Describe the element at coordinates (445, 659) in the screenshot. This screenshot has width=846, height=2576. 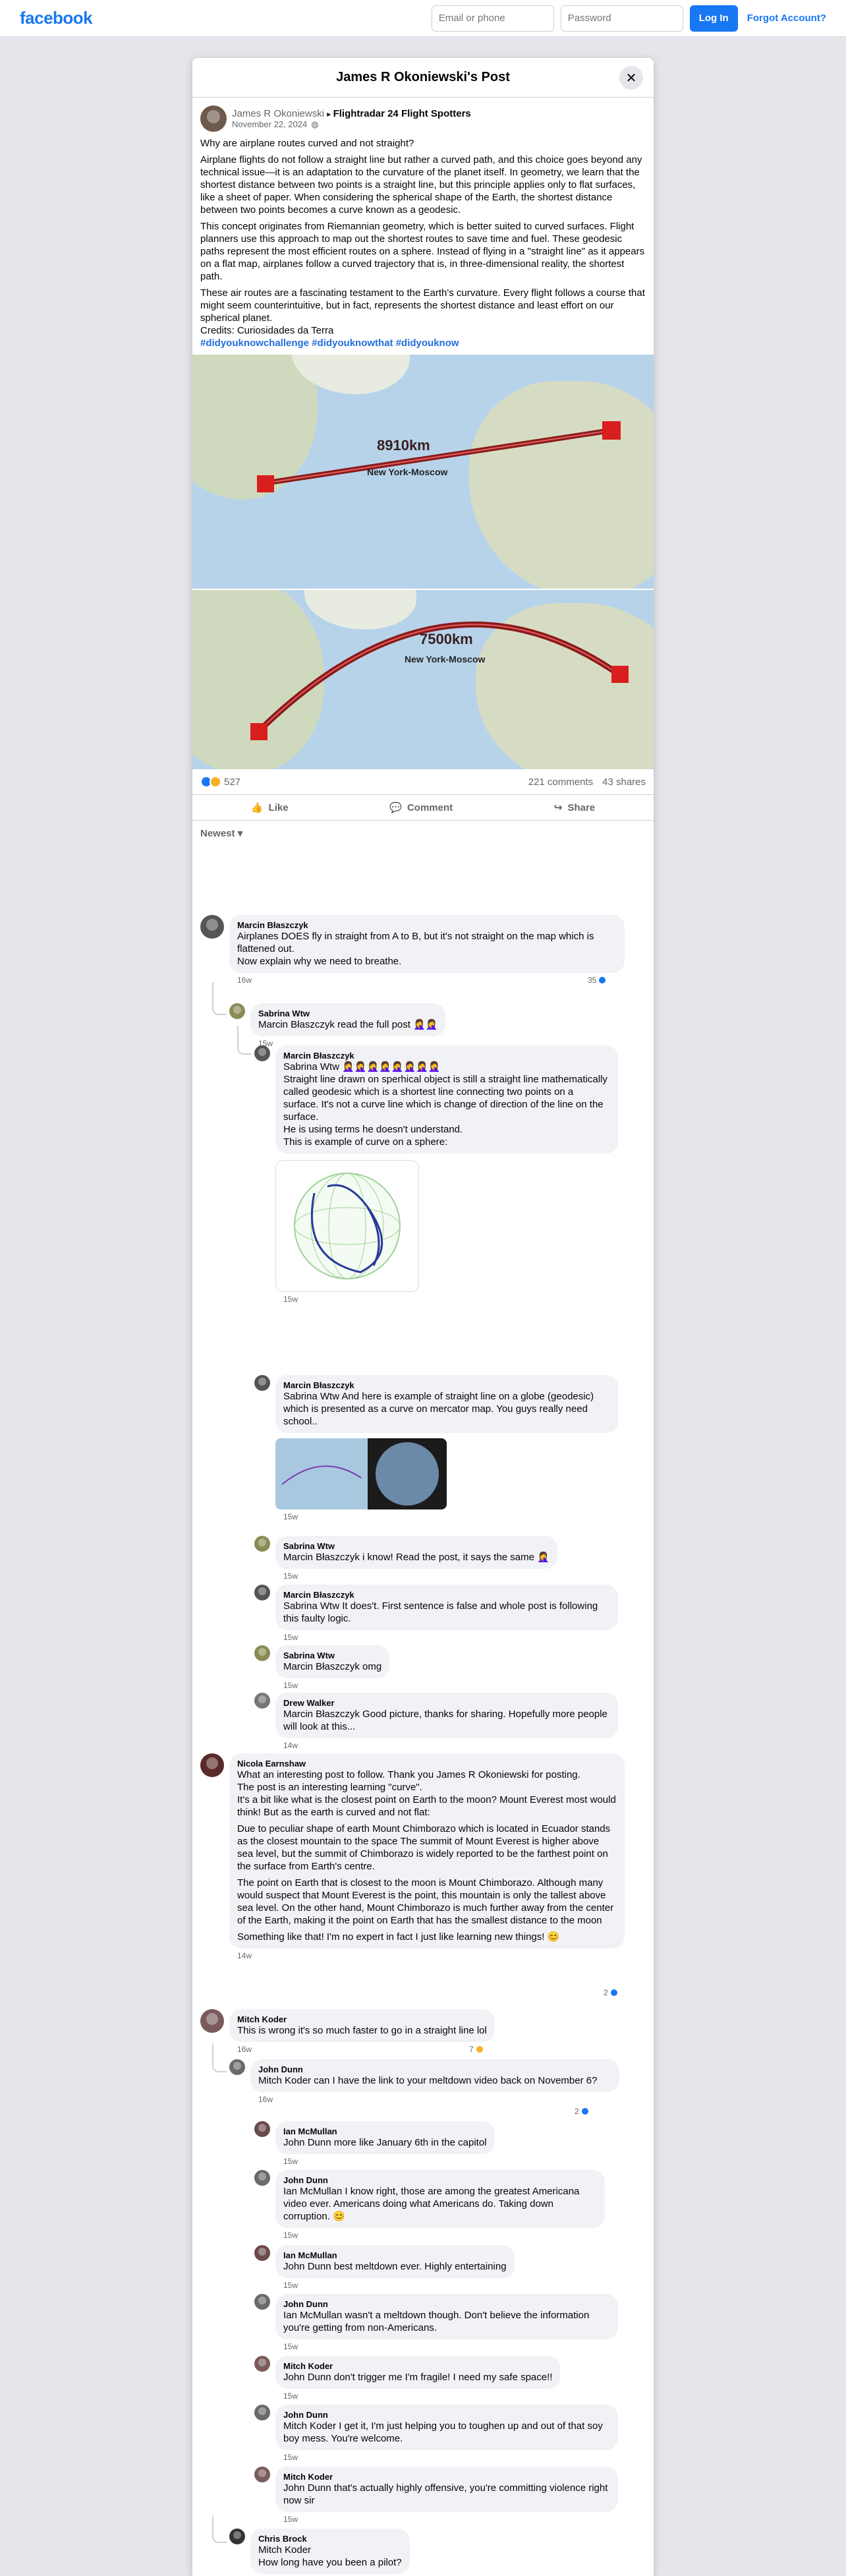
I see `route-name-label: New York-Moscow` at that location.